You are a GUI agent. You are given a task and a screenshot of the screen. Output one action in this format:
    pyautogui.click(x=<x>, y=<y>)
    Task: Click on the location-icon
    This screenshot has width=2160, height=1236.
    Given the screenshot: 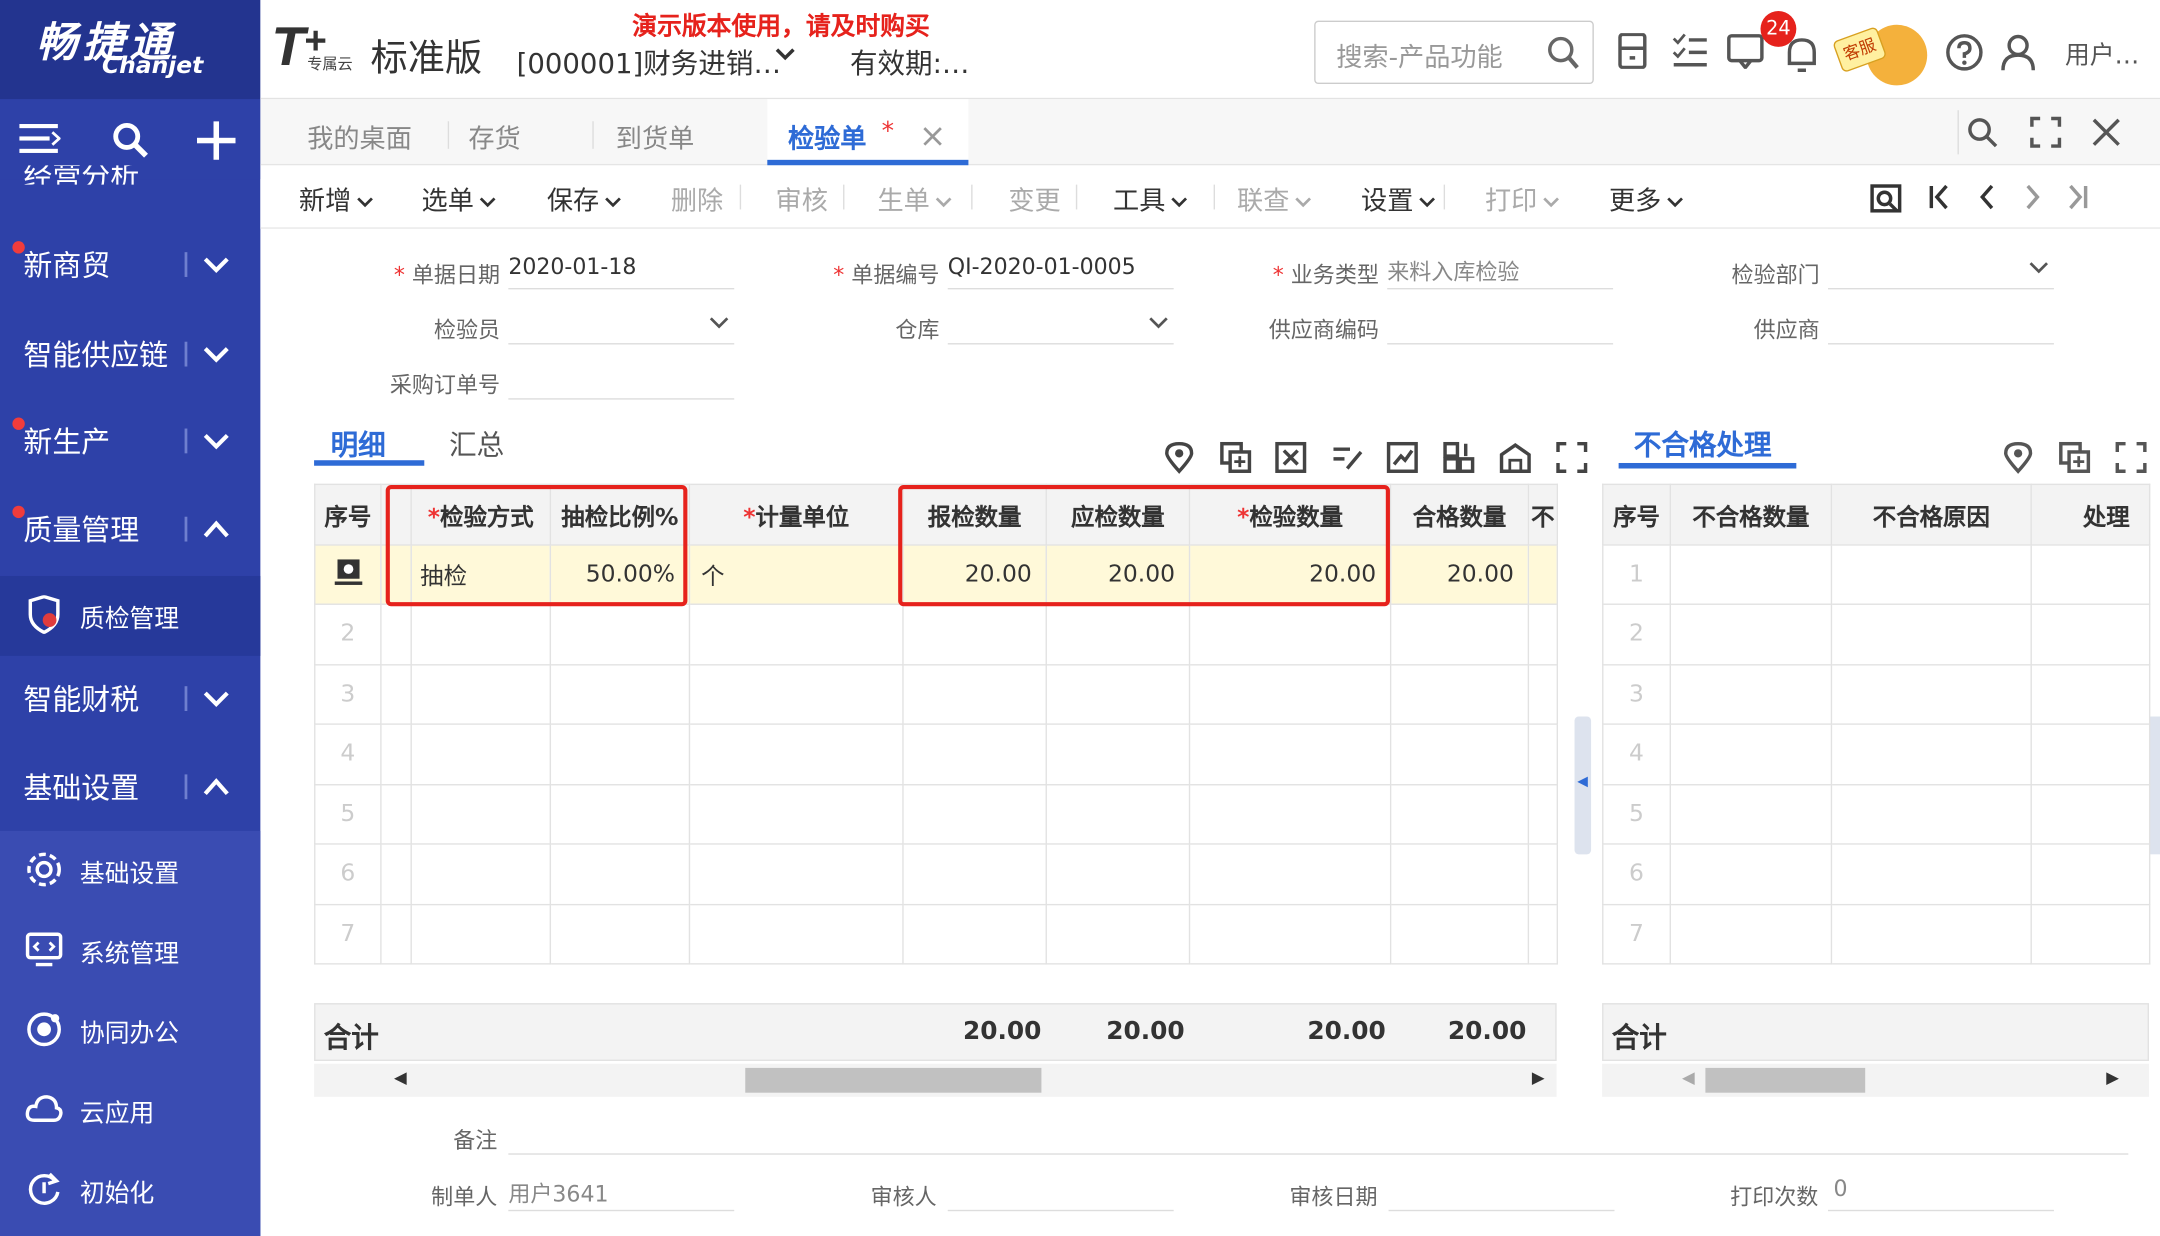 What is the action you would take?
    pyautogui.click(x=2018, y=457)
    